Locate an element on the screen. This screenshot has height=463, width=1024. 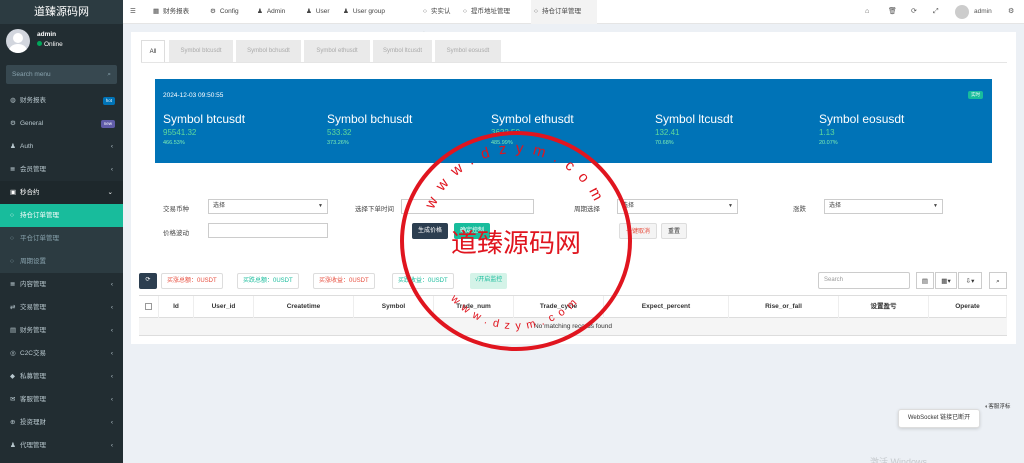
nav-icon: ▦ is located at coordinates (156, 11).